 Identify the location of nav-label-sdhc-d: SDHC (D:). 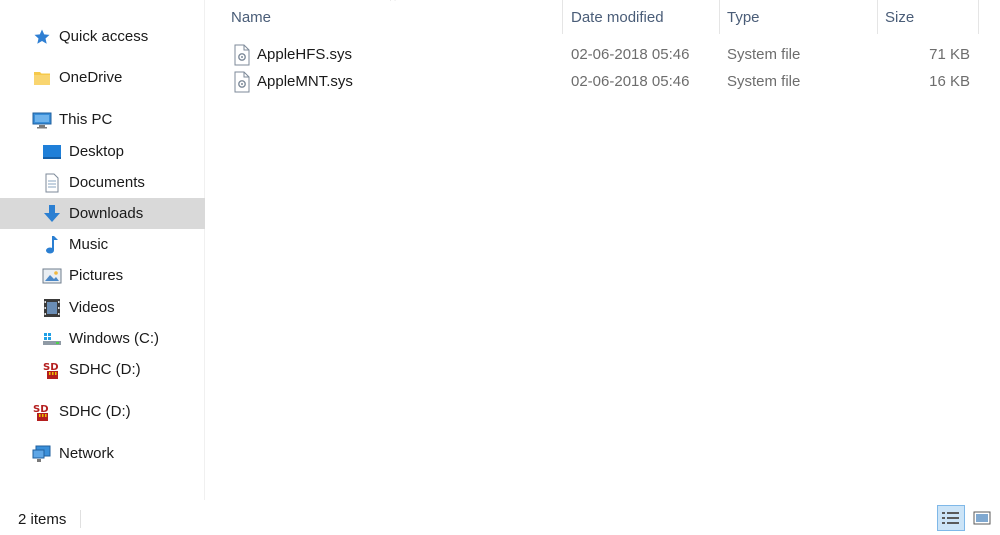
(95, 411).